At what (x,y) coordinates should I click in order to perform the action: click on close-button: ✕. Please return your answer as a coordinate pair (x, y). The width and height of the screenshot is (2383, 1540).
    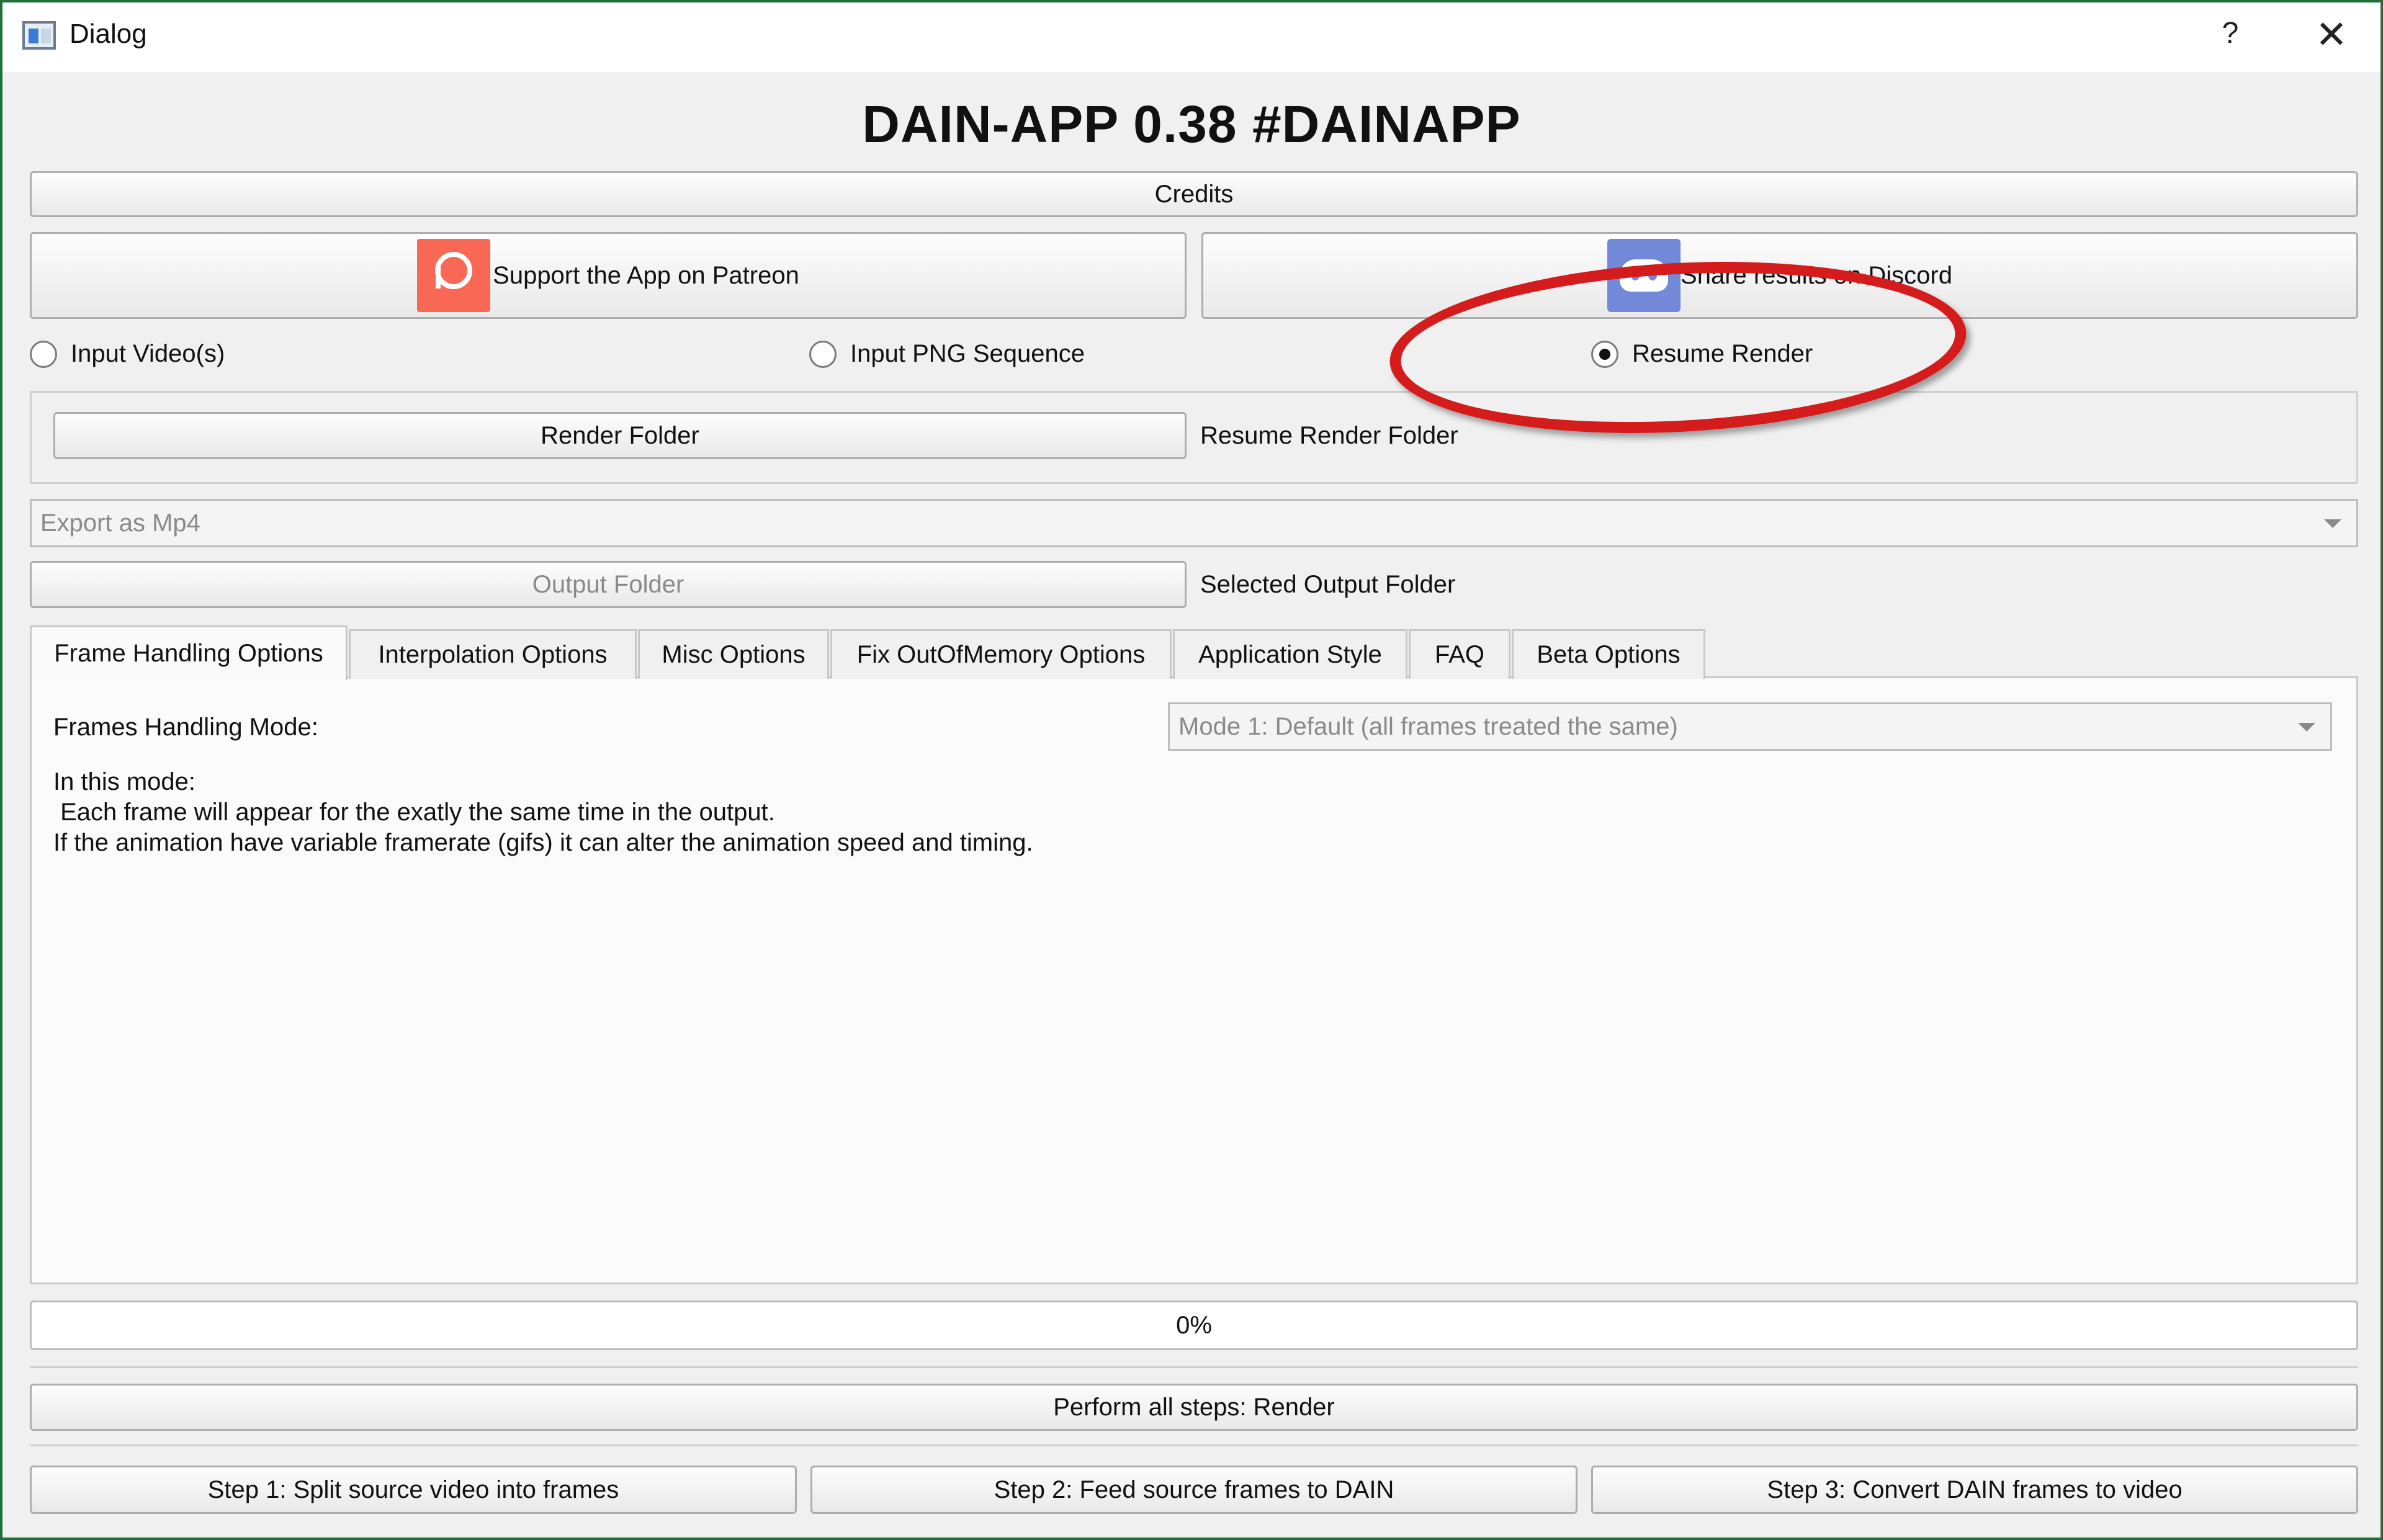
    Looking at the image, I should click on (2331, 35).